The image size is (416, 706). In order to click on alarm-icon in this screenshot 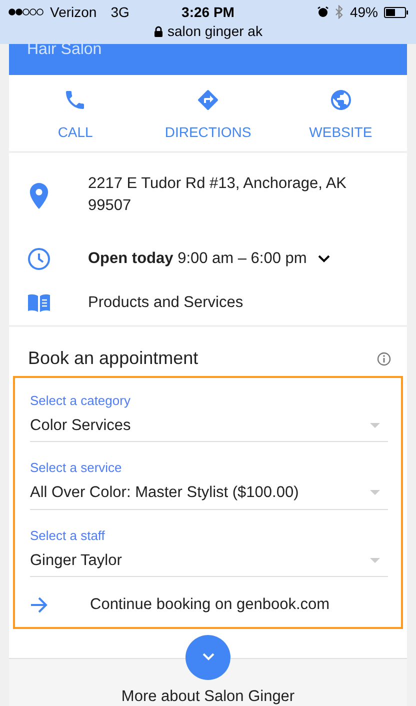, I will do `click(322, 12)`.